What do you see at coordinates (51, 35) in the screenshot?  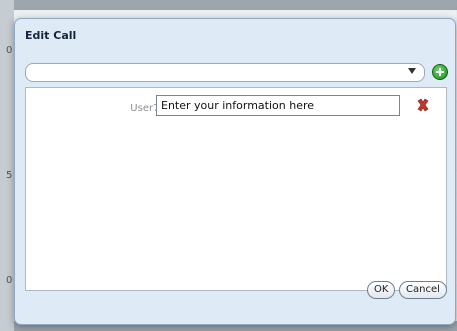 I see `dialog-title: Edit Call` at bounding box center [51, 35].